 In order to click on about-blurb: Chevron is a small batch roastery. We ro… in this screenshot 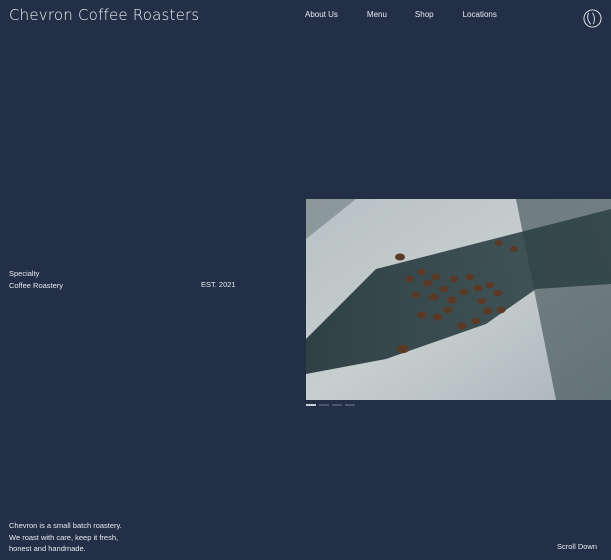, I will do `click(65, 537)`.